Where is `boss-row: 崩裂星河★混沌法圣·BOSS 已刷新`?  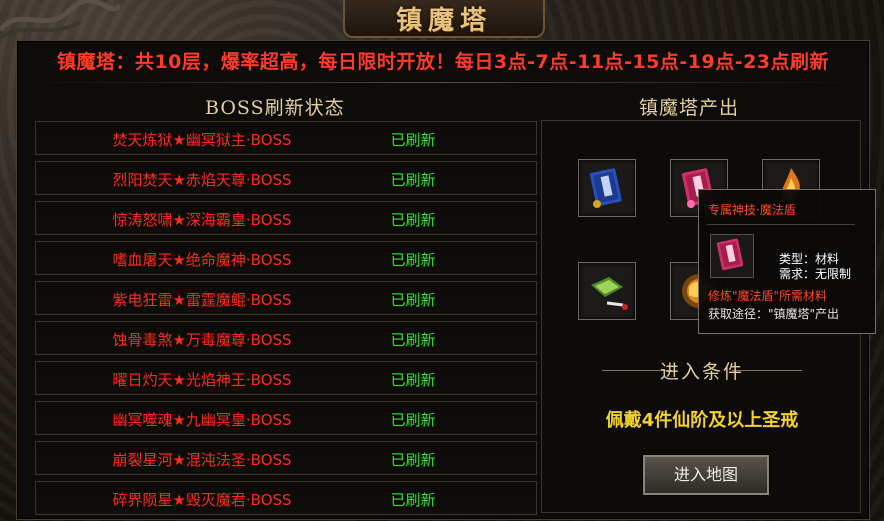
boss-row: 崩裂星河★混沌法圣·BOSS 已刷新 is located at coordinates (286, 458).